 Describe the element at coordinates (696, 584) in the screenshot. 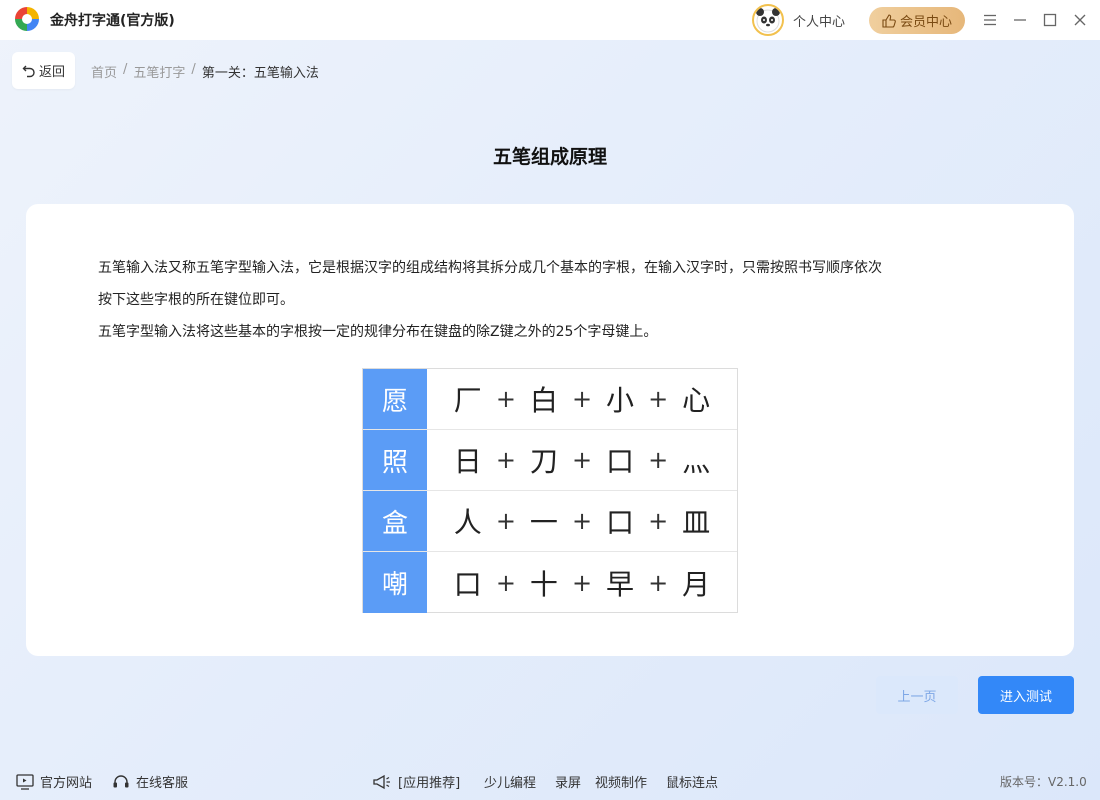

I see `root-part: 月` at that location.